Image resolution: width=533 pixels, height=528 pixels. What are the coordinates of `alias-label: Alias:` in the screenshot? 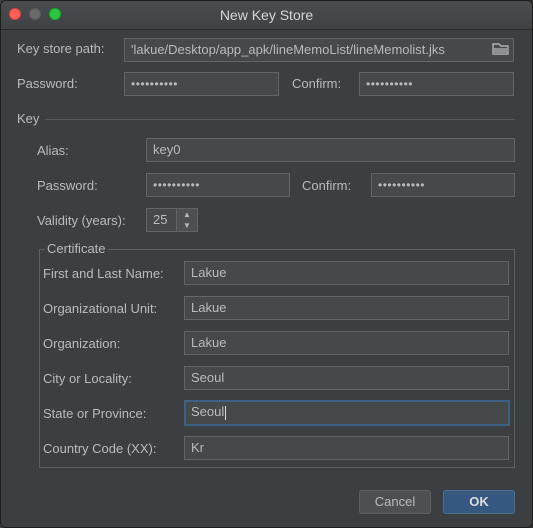 It's located at (53, 150).